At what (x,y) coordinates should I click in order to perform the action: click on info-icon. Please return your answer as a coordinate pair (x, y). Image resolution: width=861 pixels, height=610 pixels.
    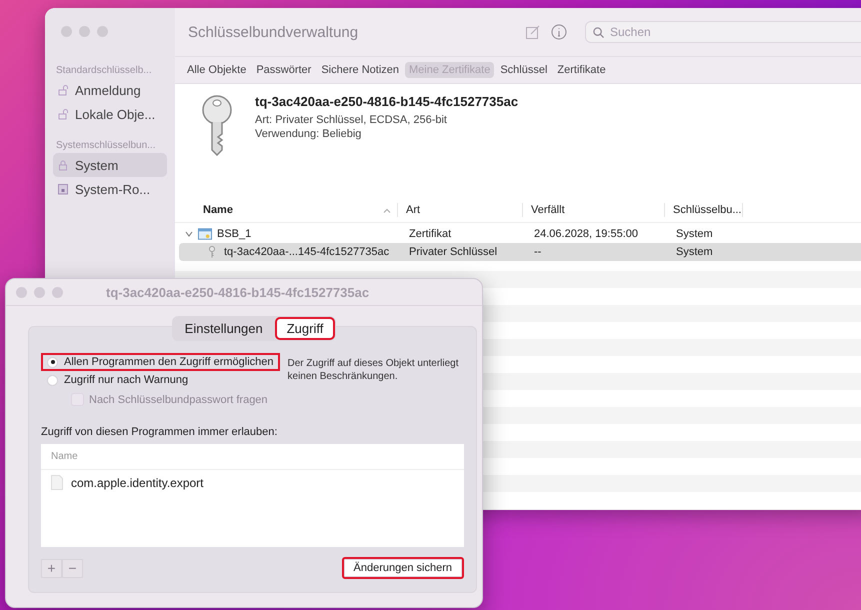
    Looking at the image, I should click on (559, 32).